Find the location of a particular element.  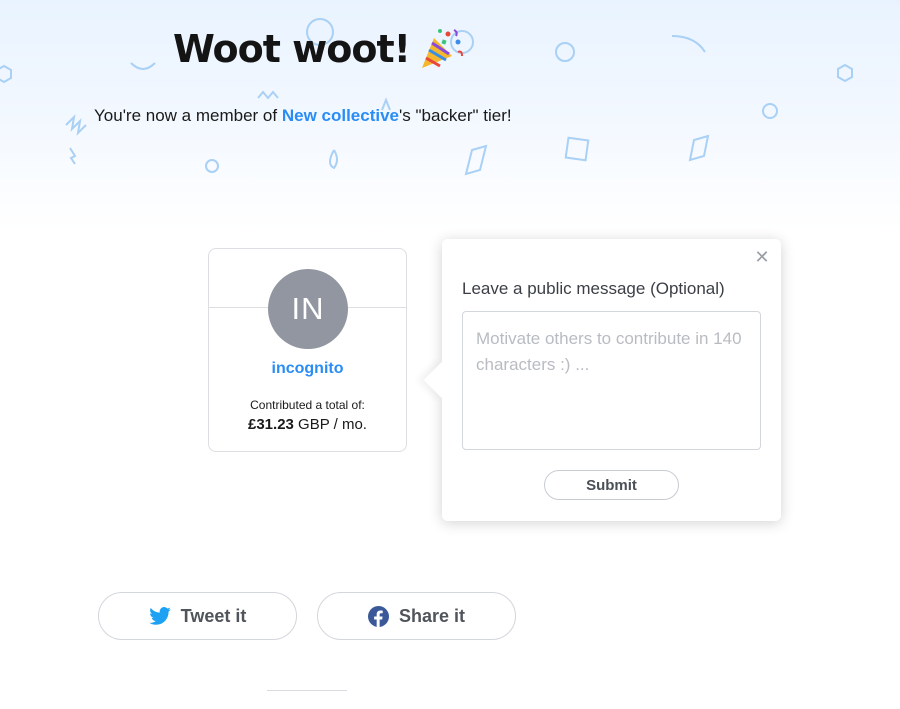

subtitle-suffix: 's "backer" tier! is located at coordinates (455, 115).